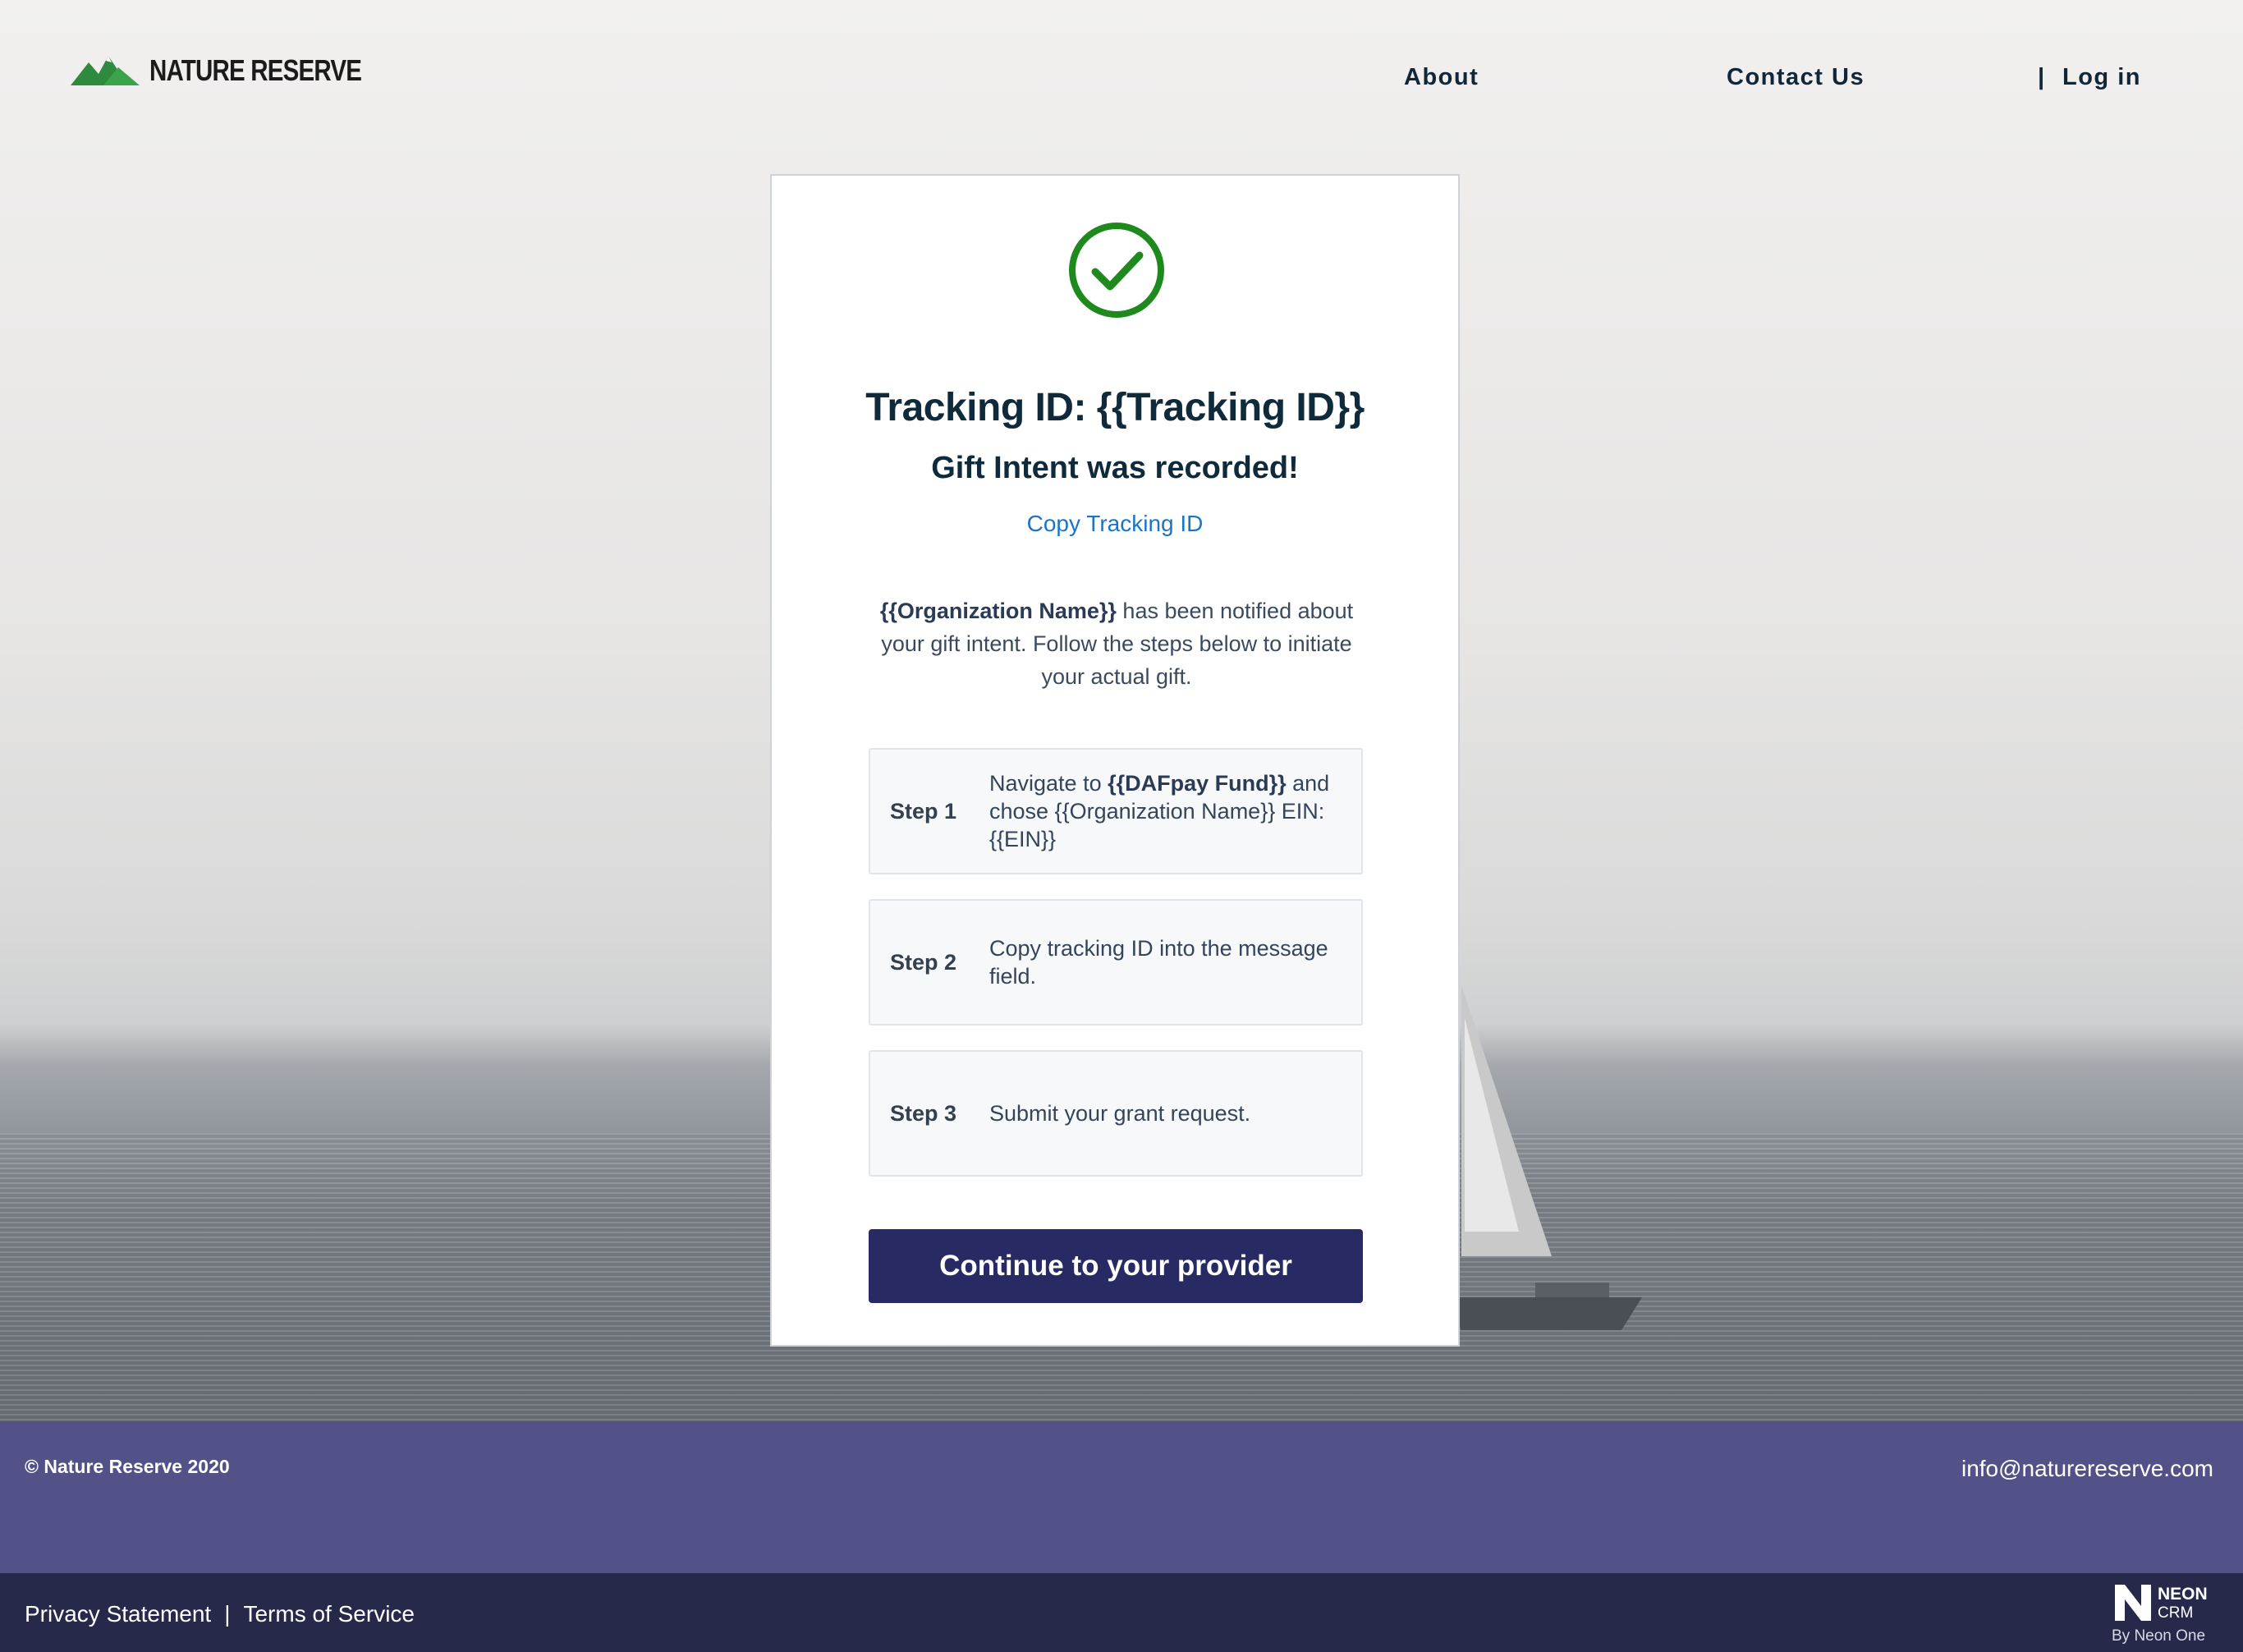  I want to click on continue-to-provider-button: Continue to your provider, so click(1116, 1266).